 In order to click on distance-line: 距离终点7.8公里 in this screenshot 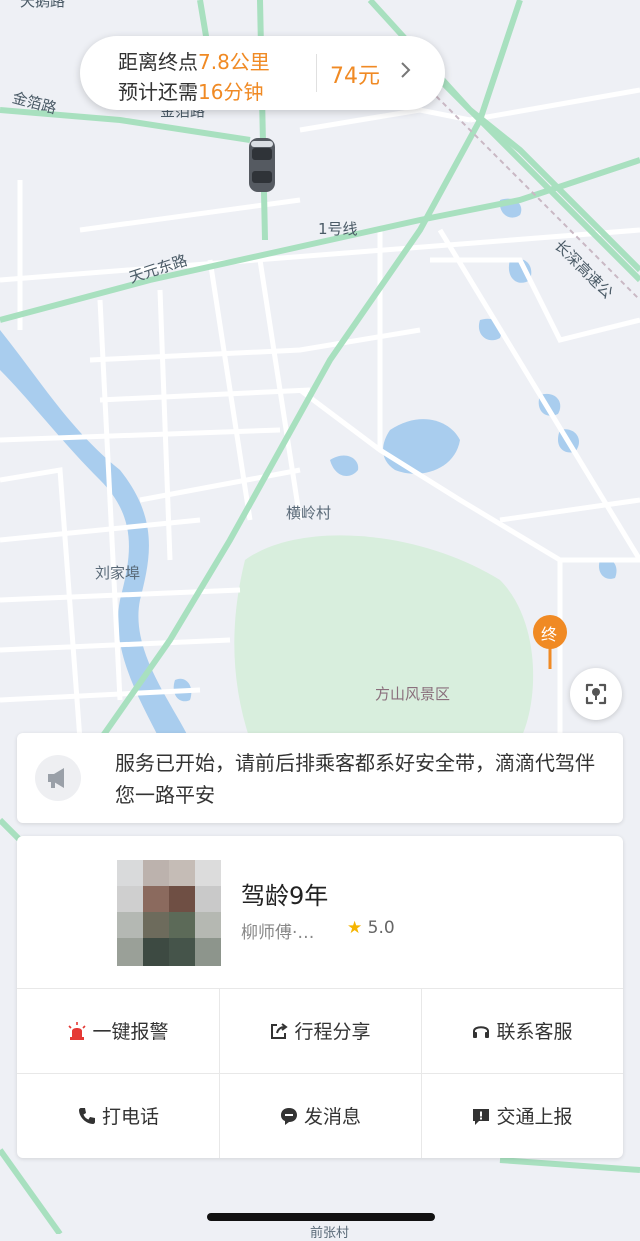, I will do `click(194, 60)`.